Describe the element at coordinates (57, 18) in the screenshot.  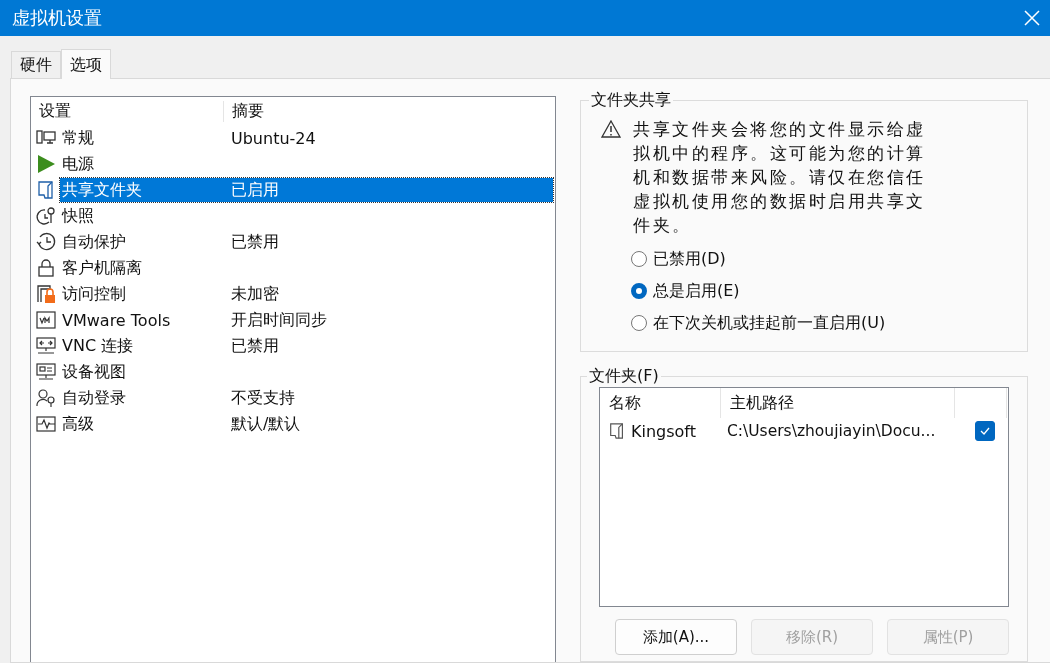
I see `window-title: 虚拟机设置` at that location.